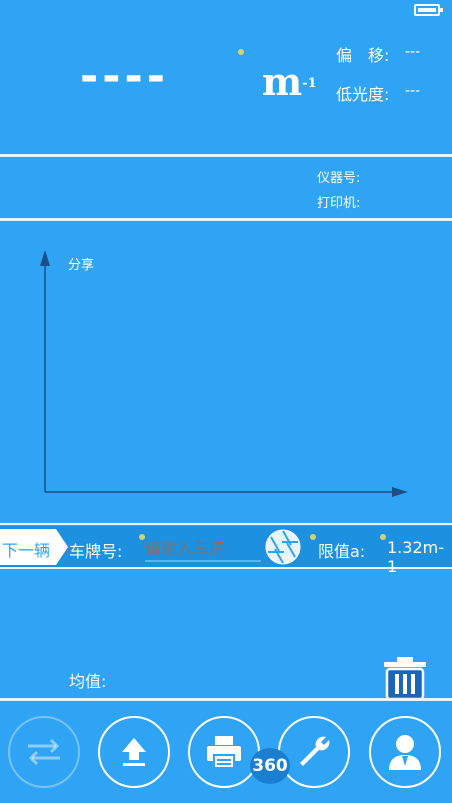 The image size is (452, 803). I want to click on x-axis-arrow, so click(400, 492).